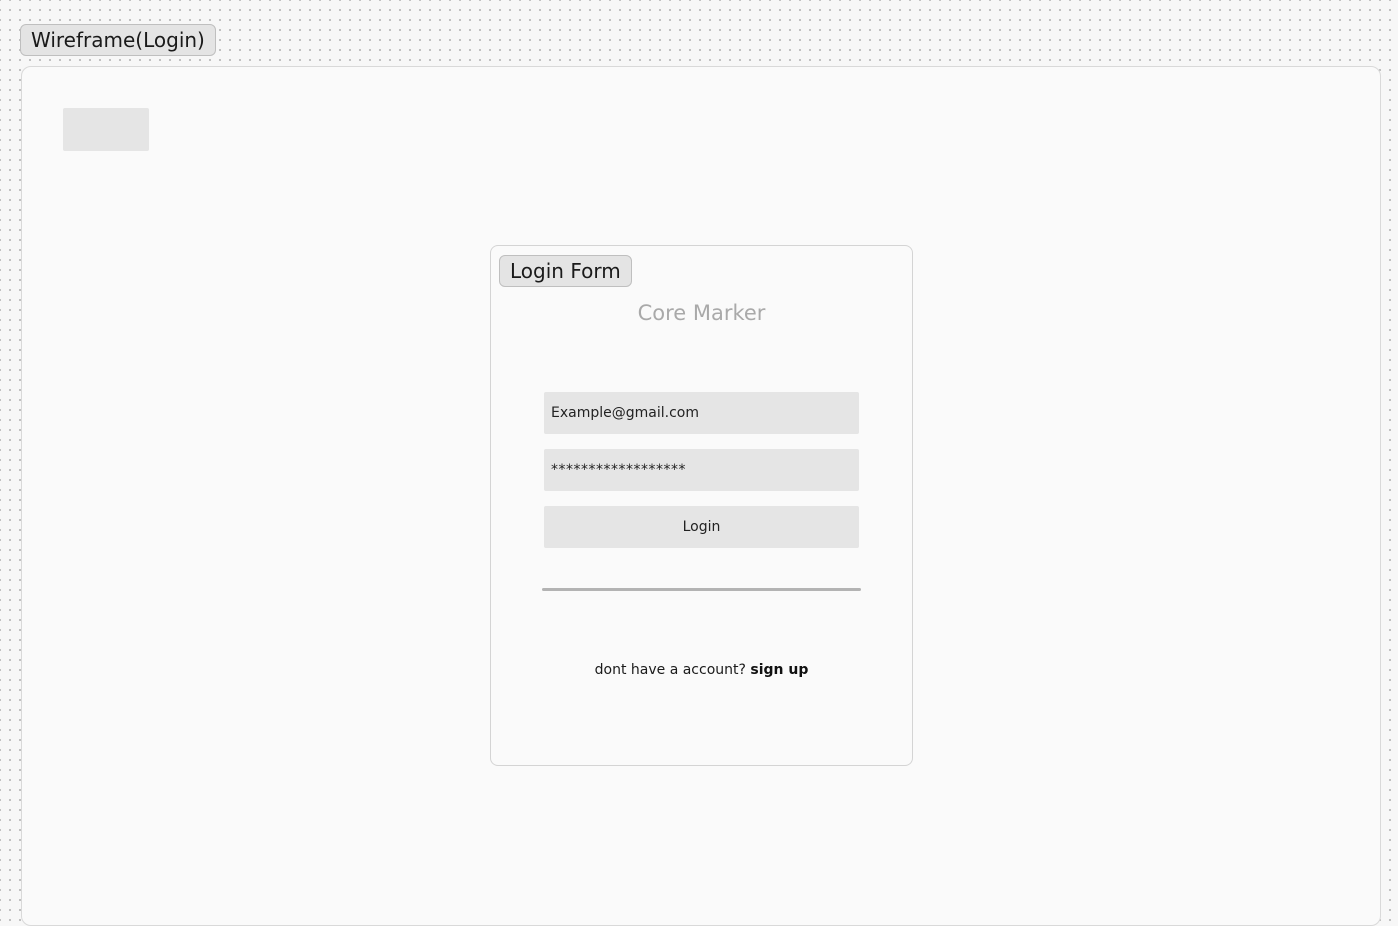 Image resolution: width=1398 pixels, height=926 pixels. What do you see at coordinates (701, 527) in the screenshot?
I see `login-button: Login` at bounding box center [701, 527].